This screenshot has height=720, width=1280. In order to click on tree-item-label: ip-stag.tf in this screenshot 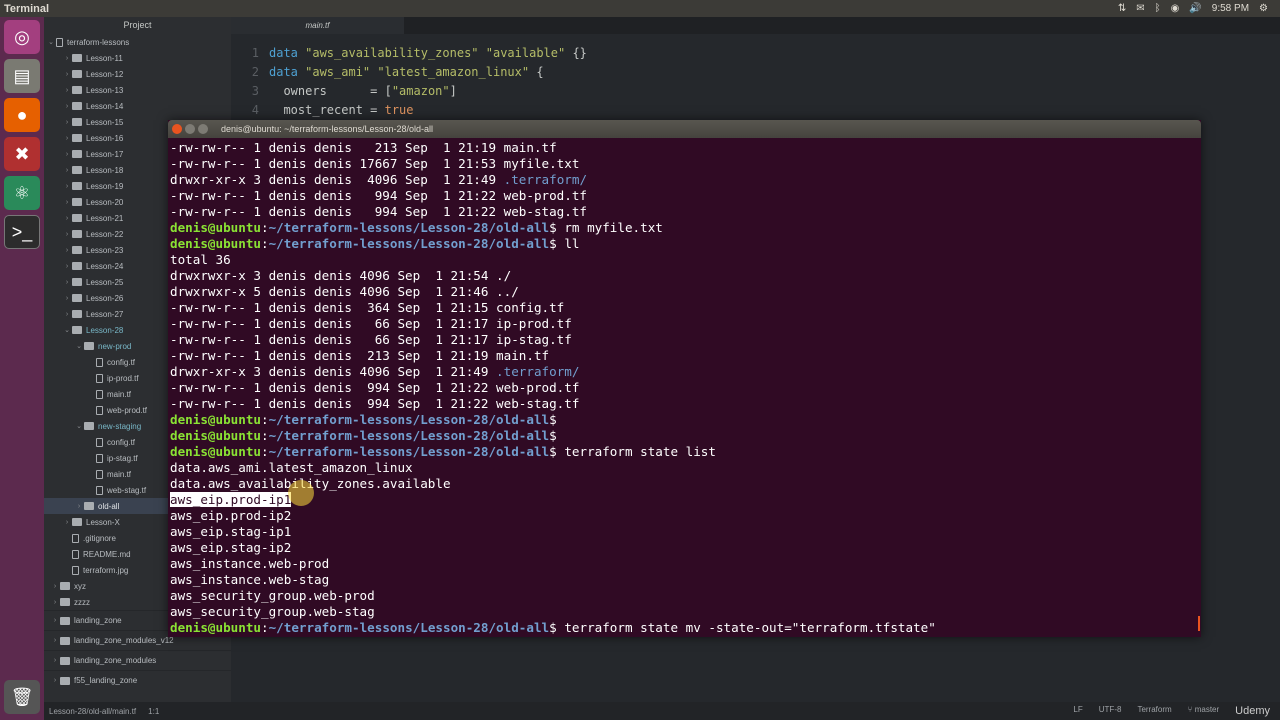, I will do `click(122, 458)`.